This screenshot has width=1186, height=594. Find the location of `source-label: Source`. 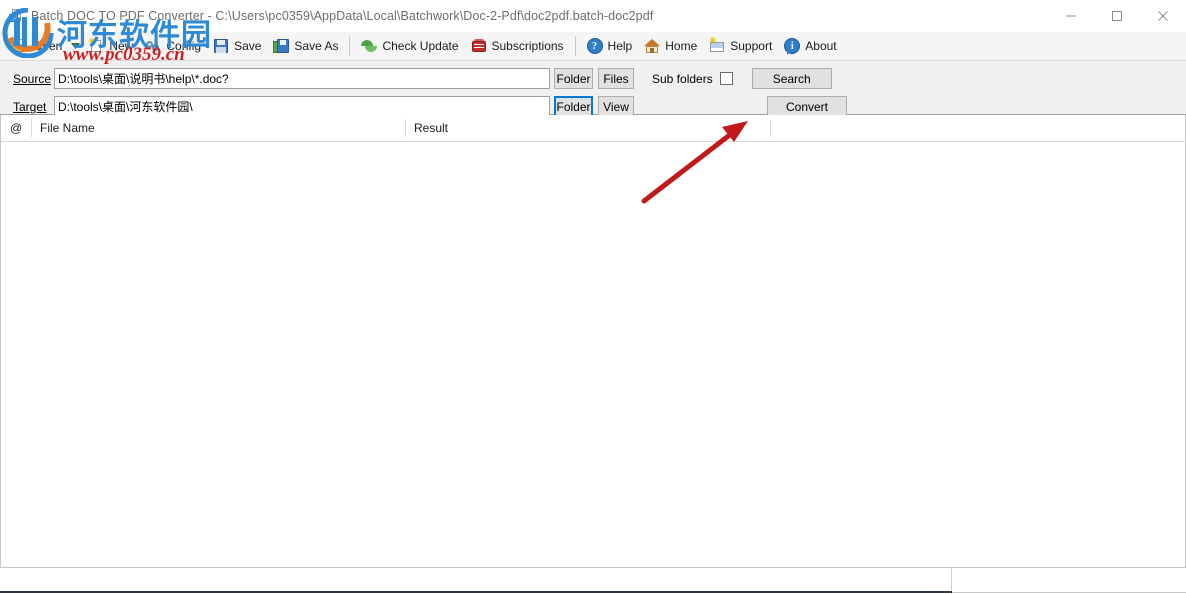

source-label: Source is located at coordinates (33, 79).